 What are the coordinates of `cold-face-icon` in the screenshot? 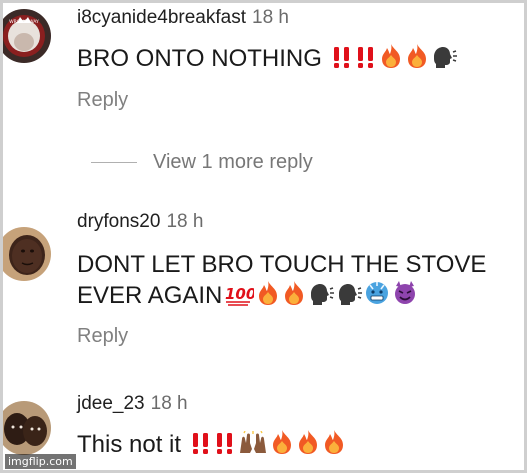 It's located at (377, 297).